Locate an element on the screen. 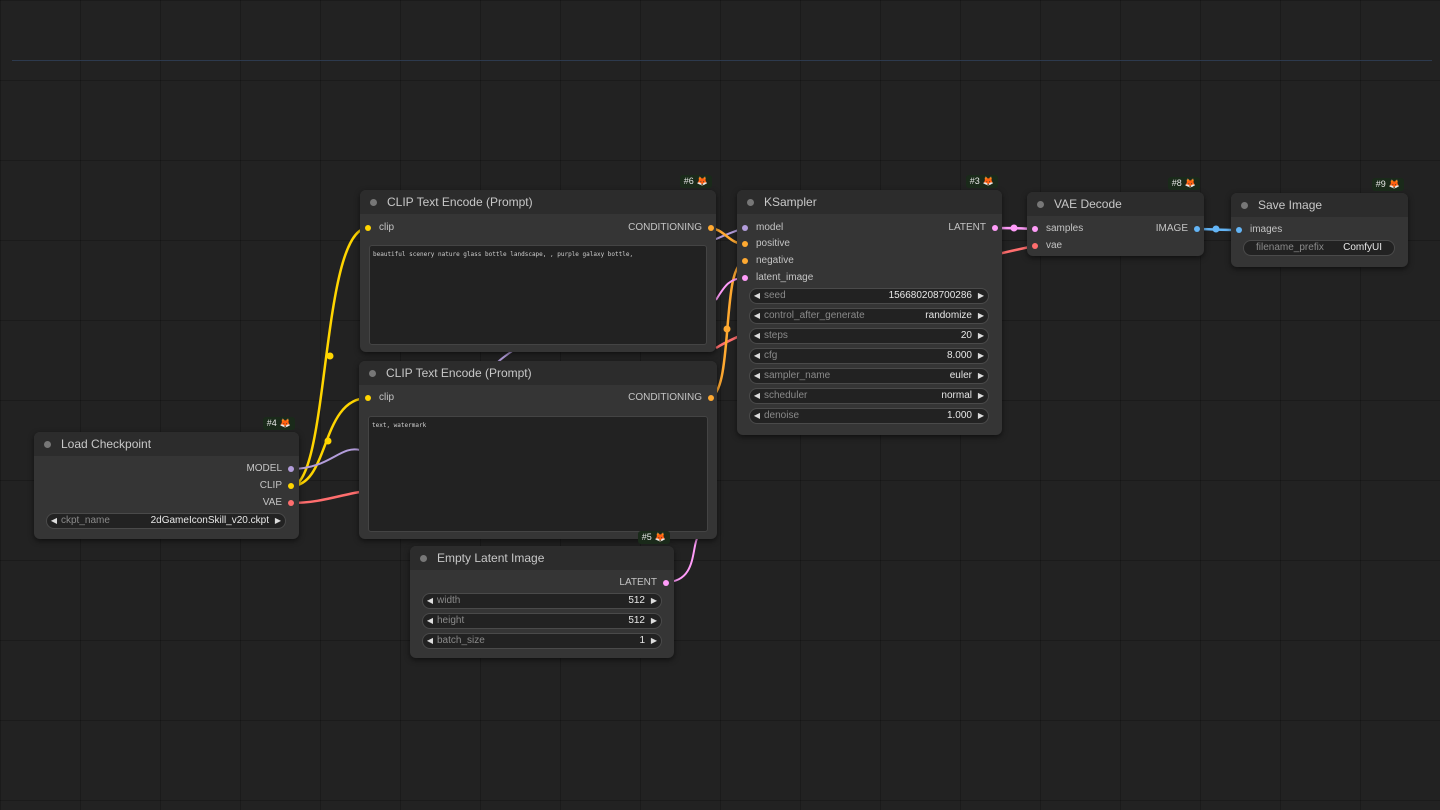  input-slot-vae: vae is located at coordinates (1047, 246).